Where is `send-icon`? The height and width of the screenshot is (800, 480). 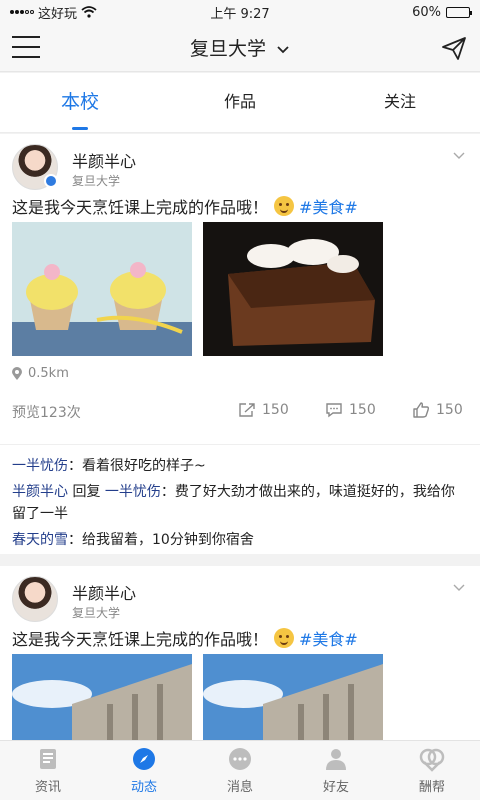
send-icon is located at coordinates (454, 48).